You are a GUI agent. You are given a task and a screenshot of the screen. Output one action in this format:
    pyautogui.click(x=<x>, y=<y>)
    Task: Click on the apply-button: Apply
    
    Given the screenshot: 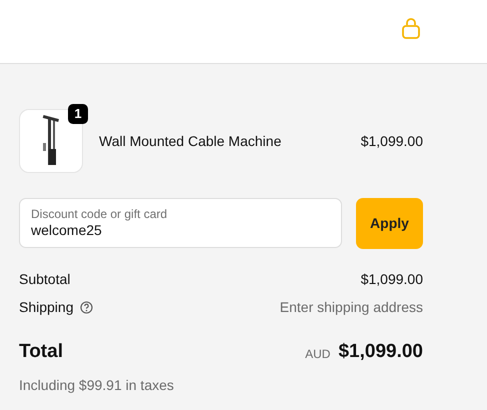 What is the action you would take?
    pyautogui.click(x=389, y=223)
    